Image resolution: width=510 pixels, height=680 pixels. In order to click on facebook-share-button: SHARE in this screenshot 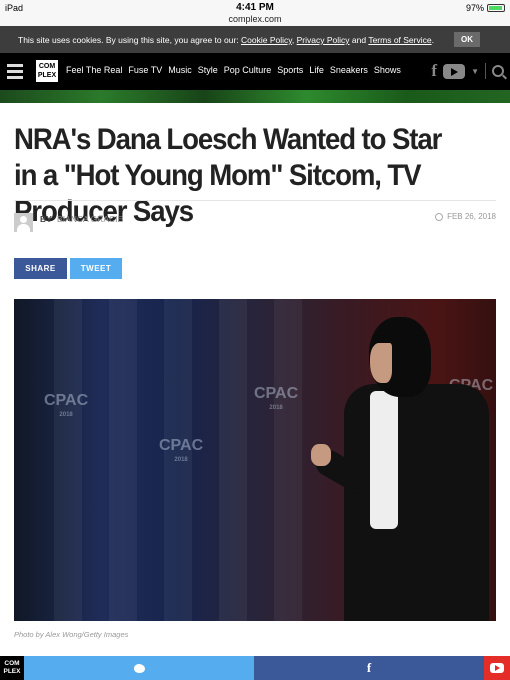, I will do `click(40, 268)`.